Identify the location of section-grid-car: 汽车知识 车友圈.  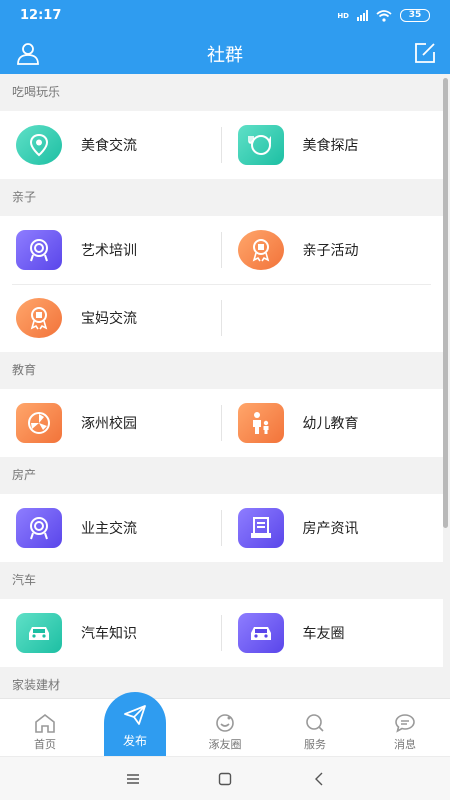
(221, 633).